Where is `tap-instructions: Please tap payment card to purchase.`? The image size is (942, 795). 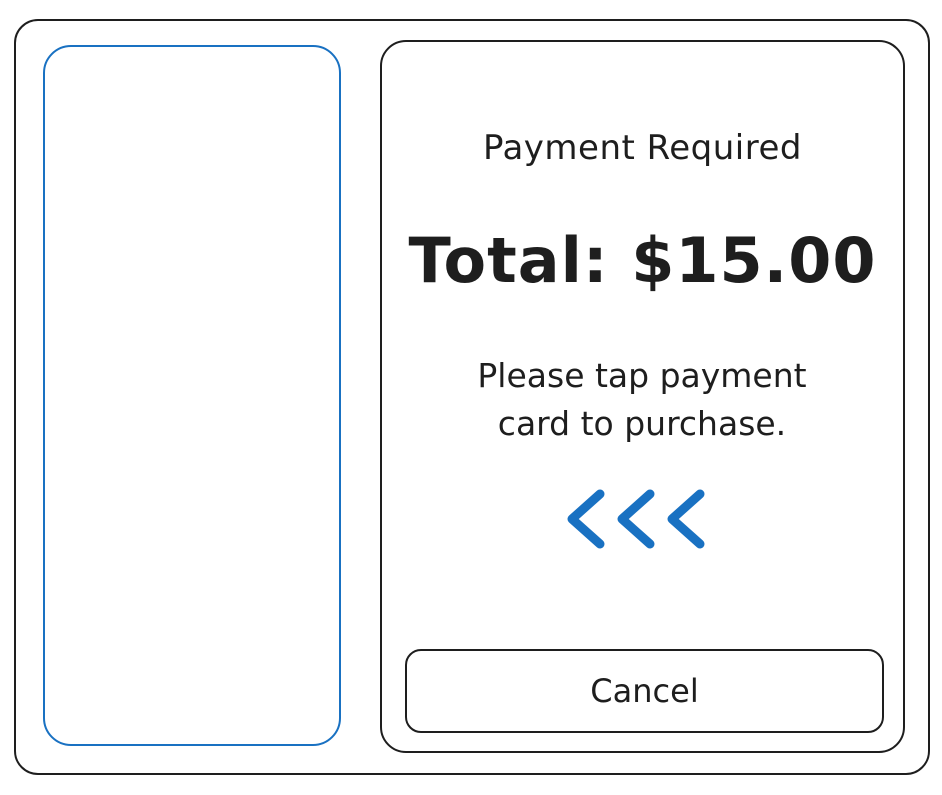 tap-instructions: Please tap payment card to purchase. is located at coordinates (642, 399).